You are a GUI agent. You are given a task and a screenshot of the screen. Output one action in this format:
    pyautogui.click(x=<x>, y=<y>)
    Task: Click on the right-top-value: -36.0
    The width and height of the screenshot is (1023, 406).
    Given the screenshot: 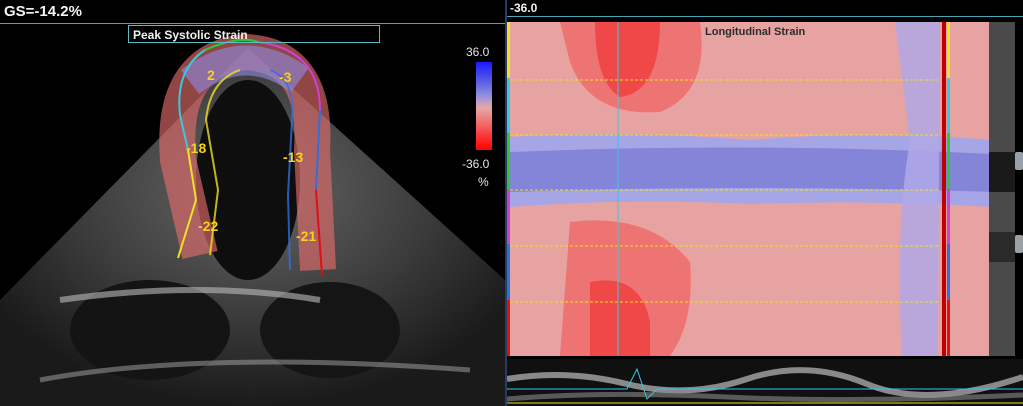 What is the action you would take?
    pyautogui.click(x=524, y=8)
    